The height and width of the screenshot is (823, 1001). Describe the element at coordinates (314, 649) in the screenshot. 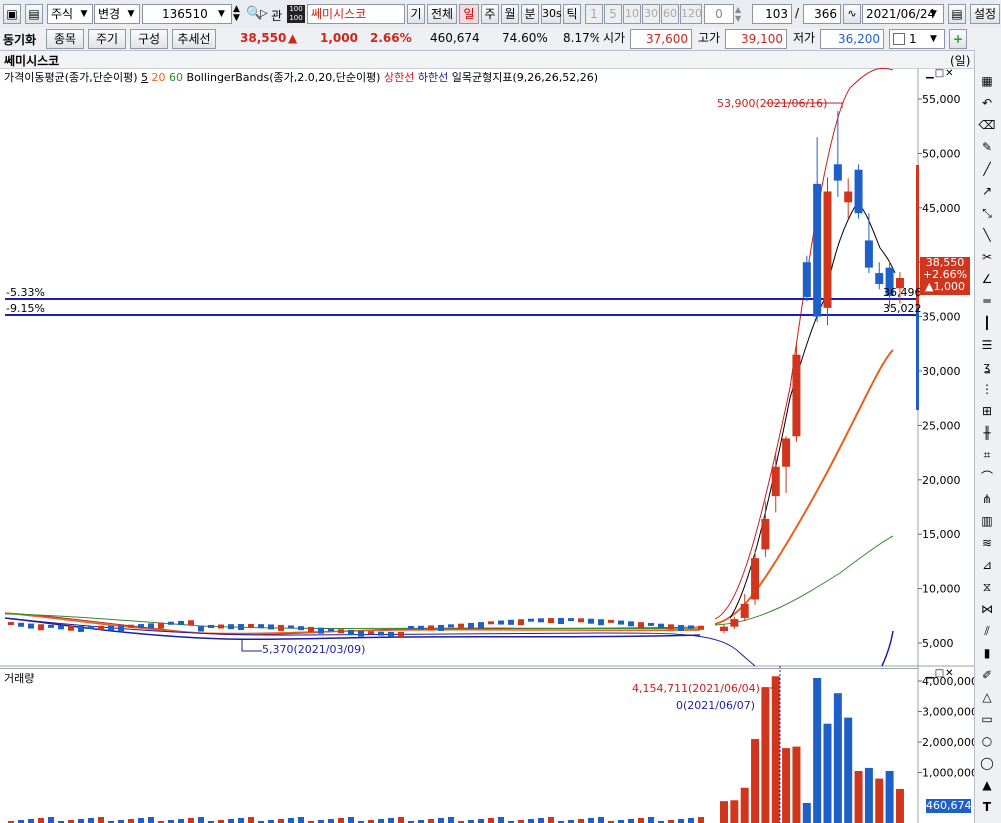

I see `low-annotation: 5,370(2021/03/09)` at that location.